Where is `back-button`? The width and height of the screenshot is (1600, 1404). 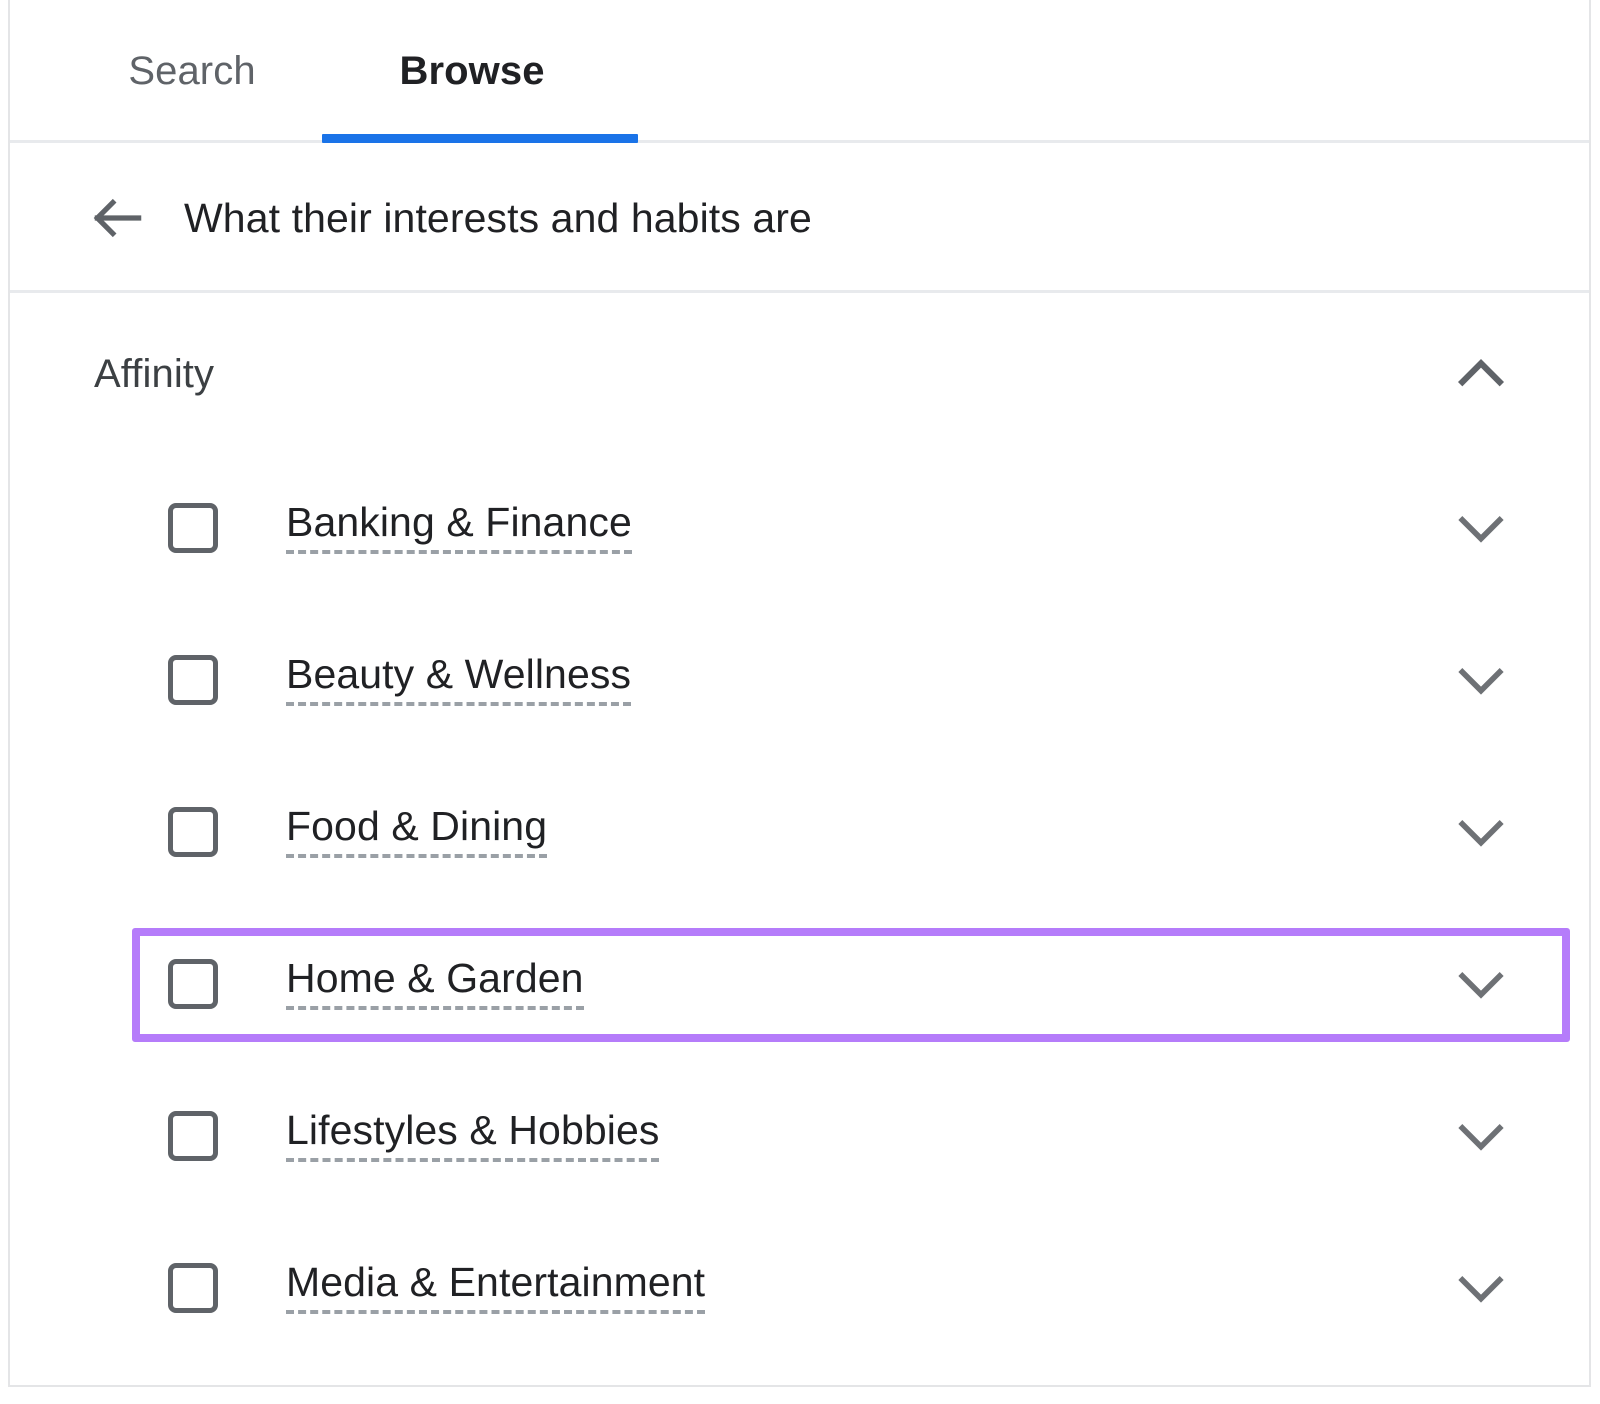 back-button is located at coordinates (118, 218).